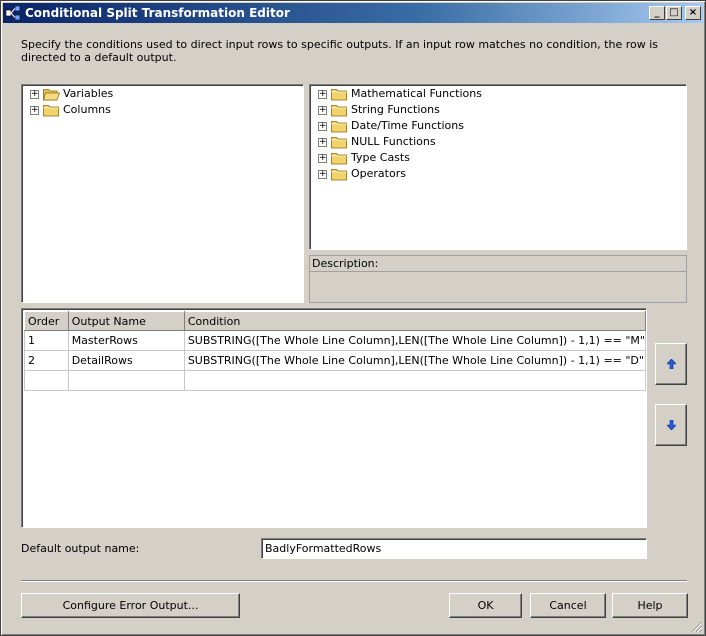 This screenshot has width=706, height=636. What do you see at coordinates (46, 340) in the screenshot?
I see `order-cell: 1` at bounding box center [46, 340].